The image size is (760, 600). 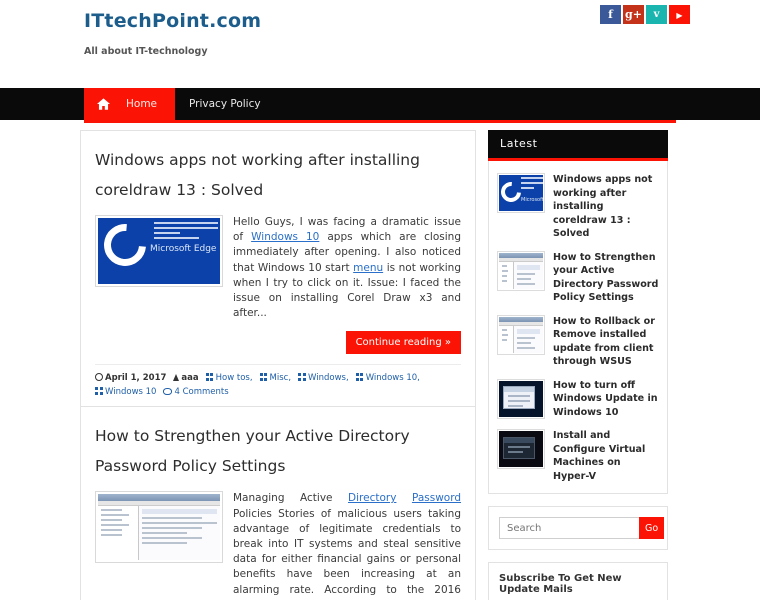 I want to click on excerpt-text, so click(x=404, y=498).